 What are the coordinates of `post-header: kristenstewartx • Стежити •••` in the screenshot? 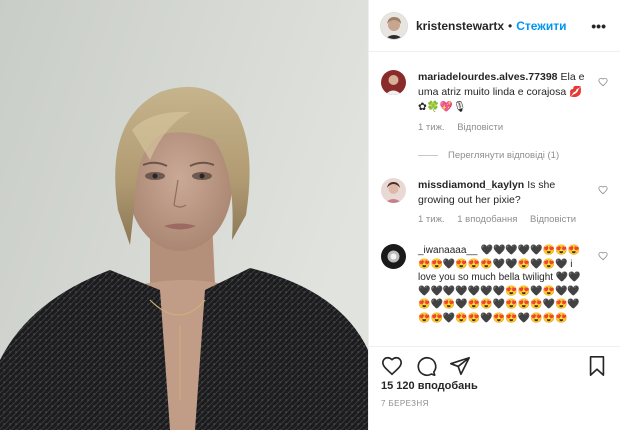 It's located at (494, 26).